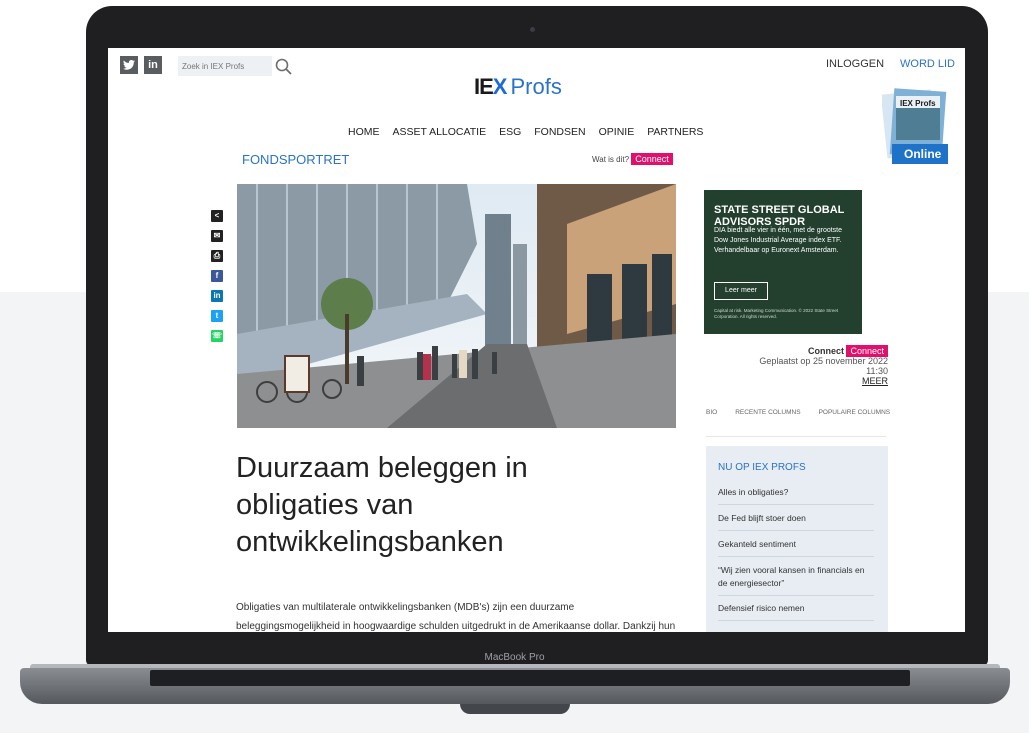 The height and width of the screenshot is (733, 1029). What do you see at coordinates (217, 256) in the screenshot?
I see `print-icon: ⎙` at bounding box center [217, 256].